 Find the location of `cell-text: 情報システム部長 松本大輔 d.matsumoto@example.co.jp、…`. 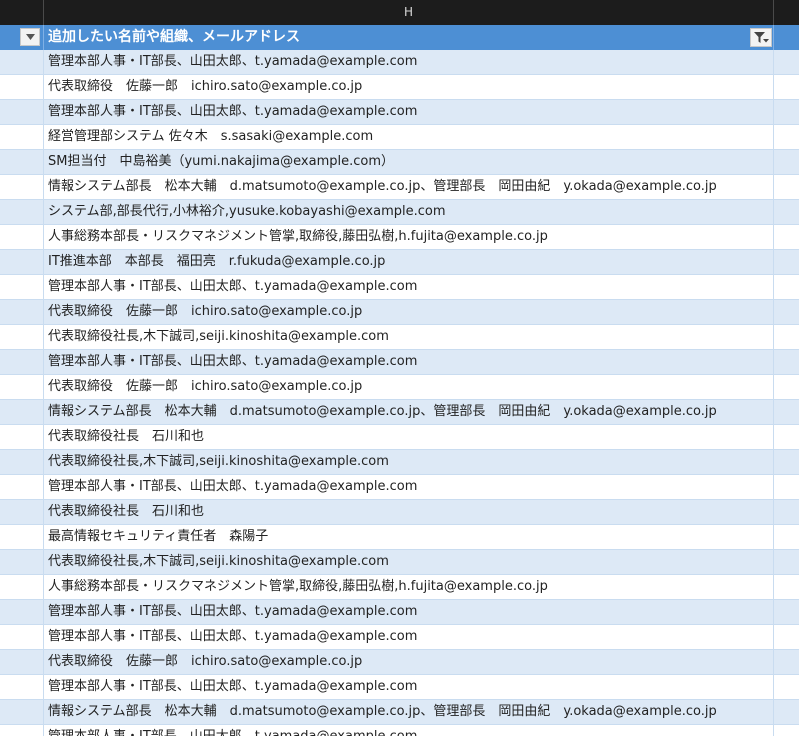

cell-text: 情報システム部長 松本大輔 d.matsumoto@example.co.jp、… is located at coordinates (382, 411).